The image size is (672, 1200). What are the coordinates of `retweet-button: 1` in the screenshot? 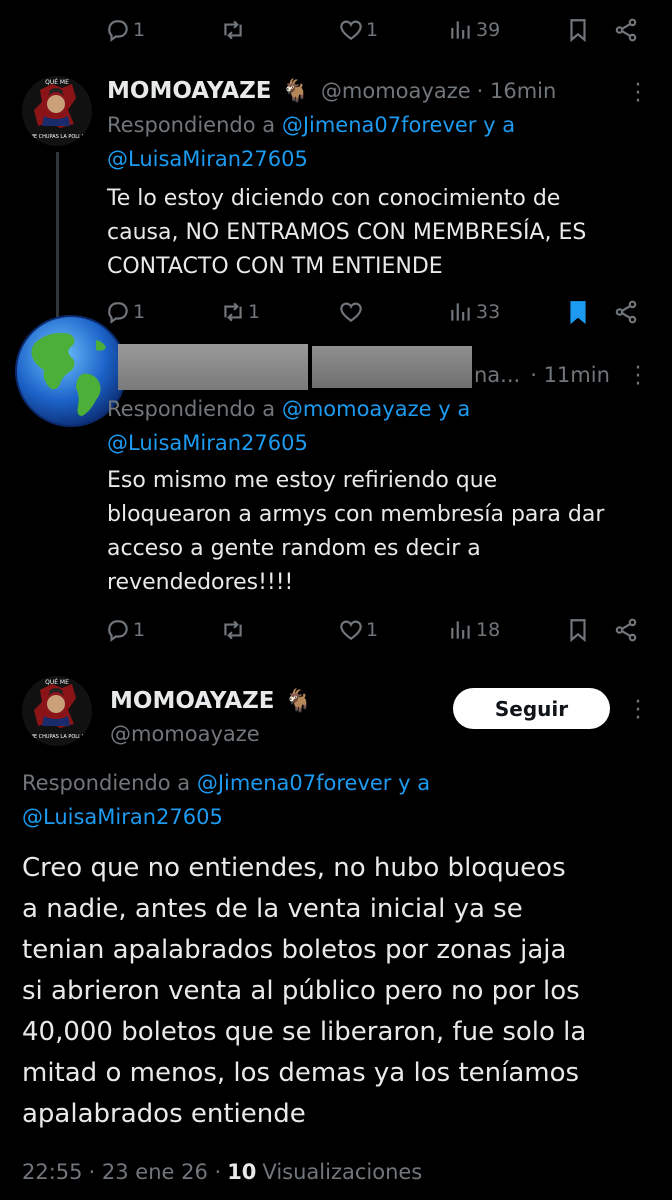 It's located at (240, 312).